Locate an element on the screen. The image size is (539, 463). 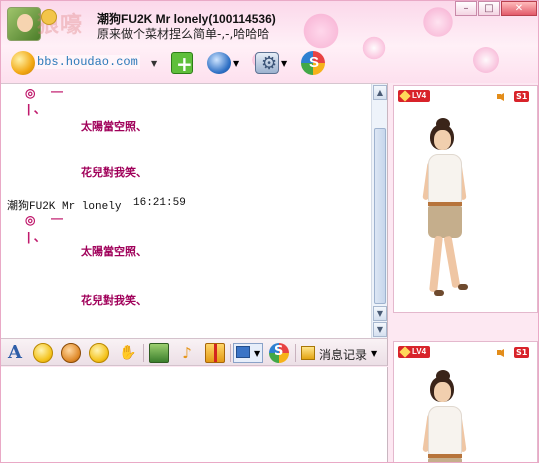
shake-icon is located at coordinates (99, 353).